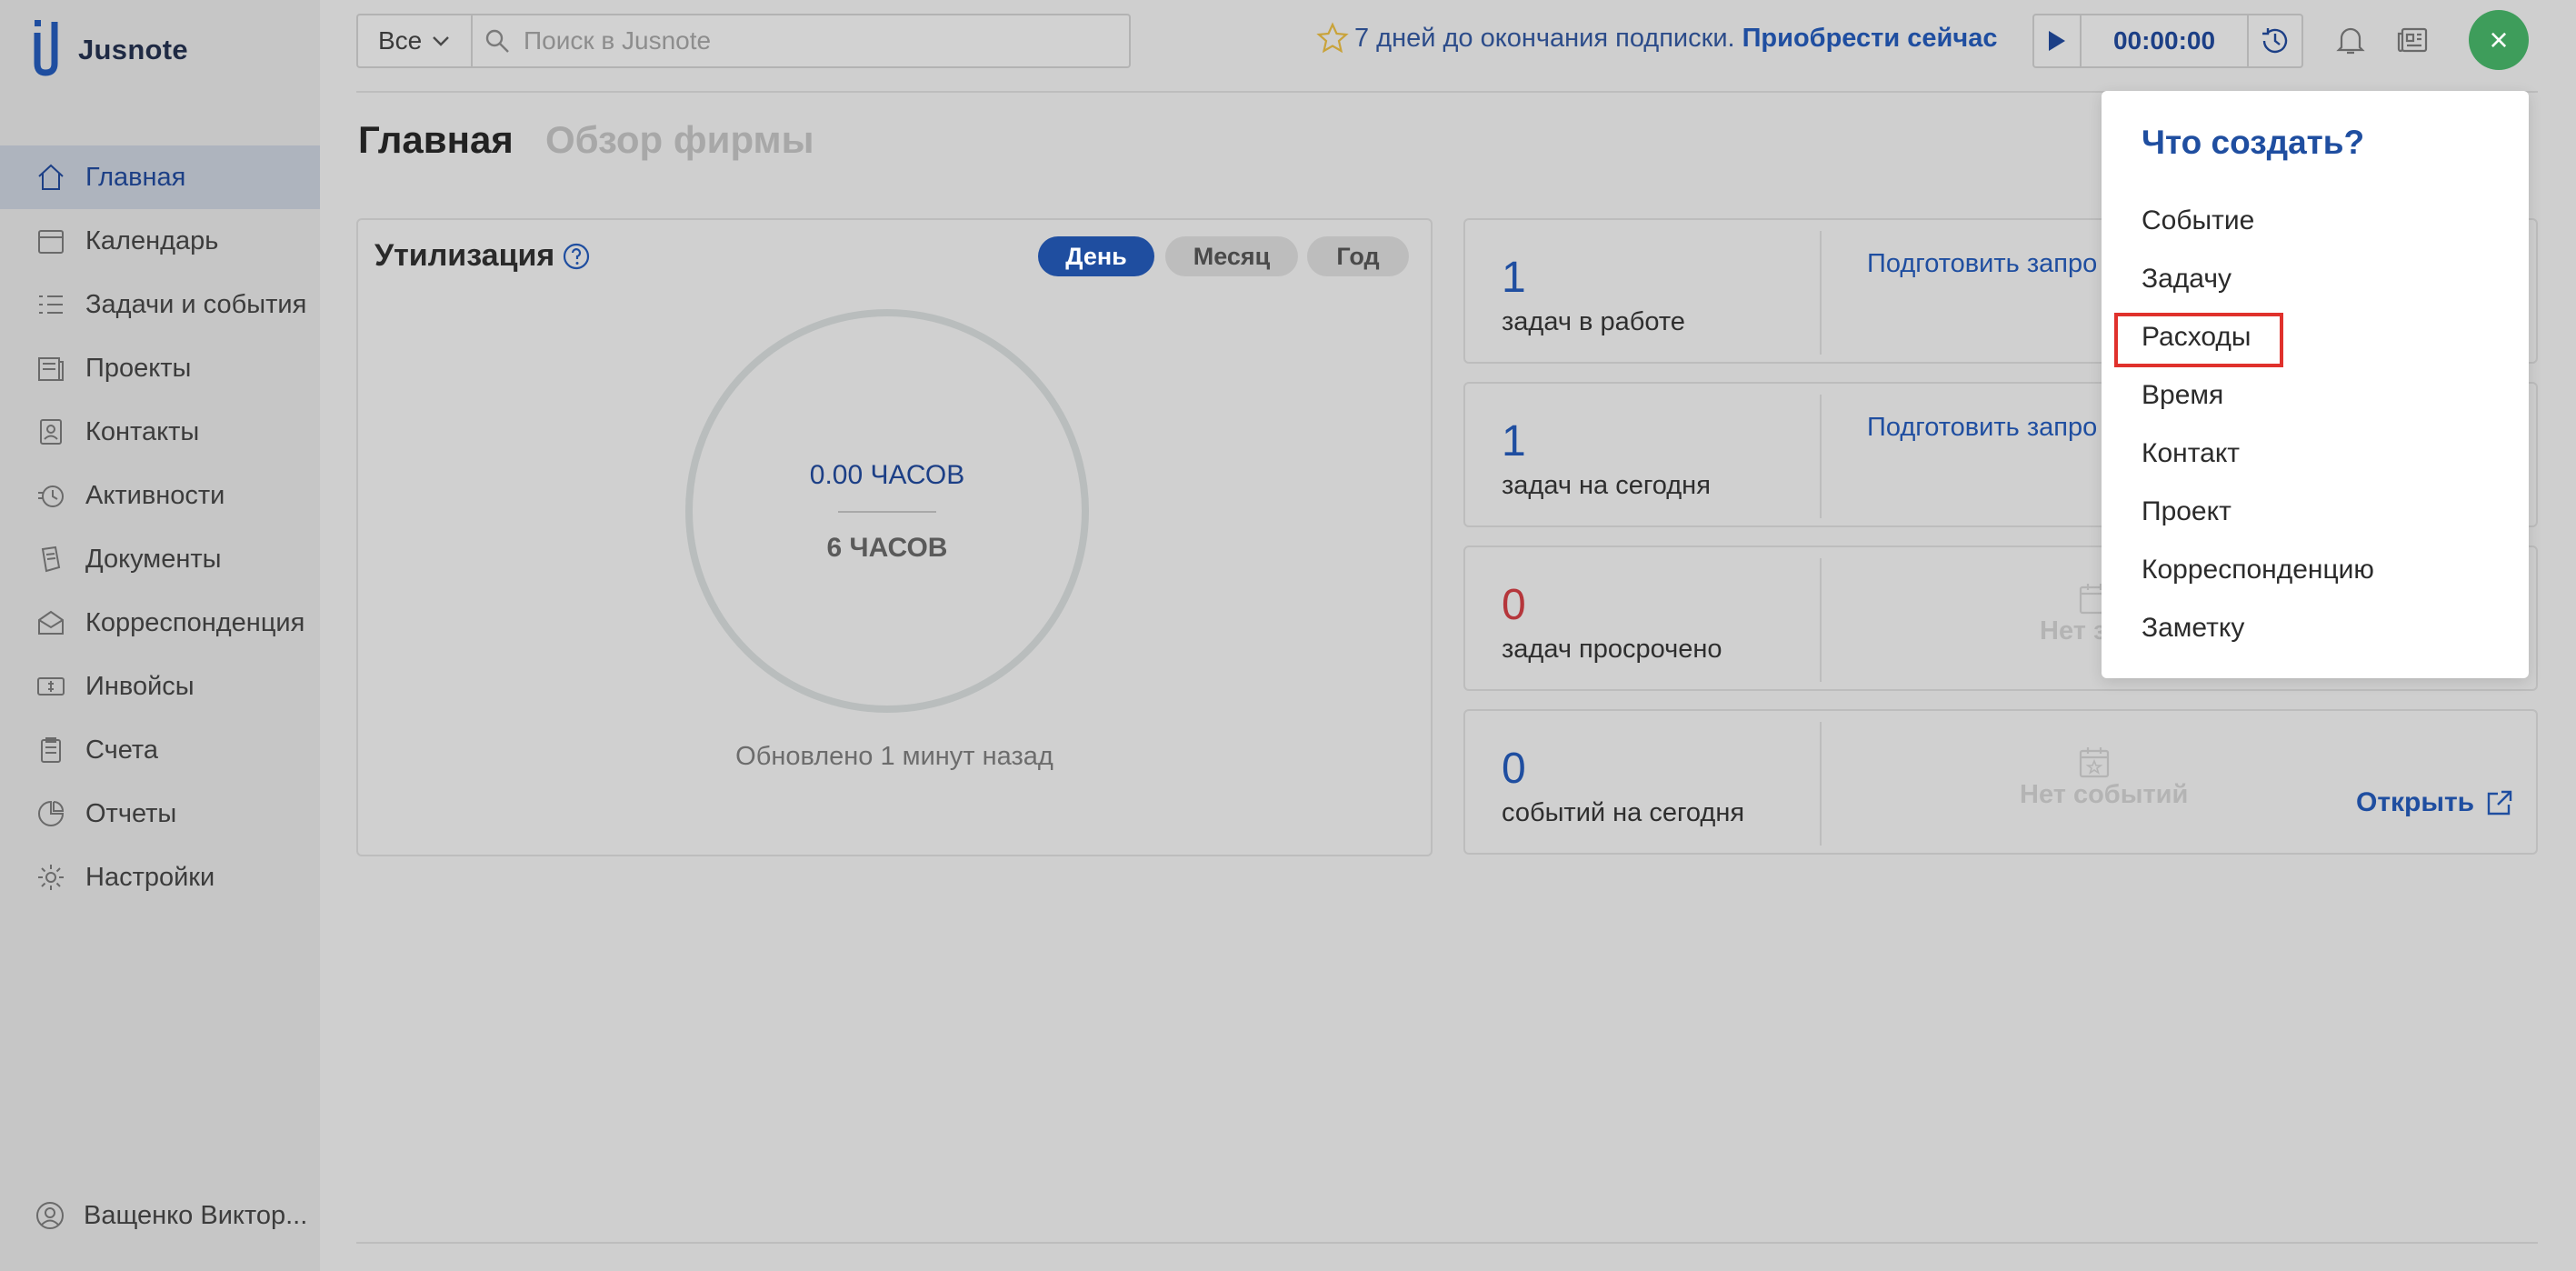 The width and height of the screenshot is (2576, 1271). I want to click on period-month-button: Месяц, so click(1231, 256).